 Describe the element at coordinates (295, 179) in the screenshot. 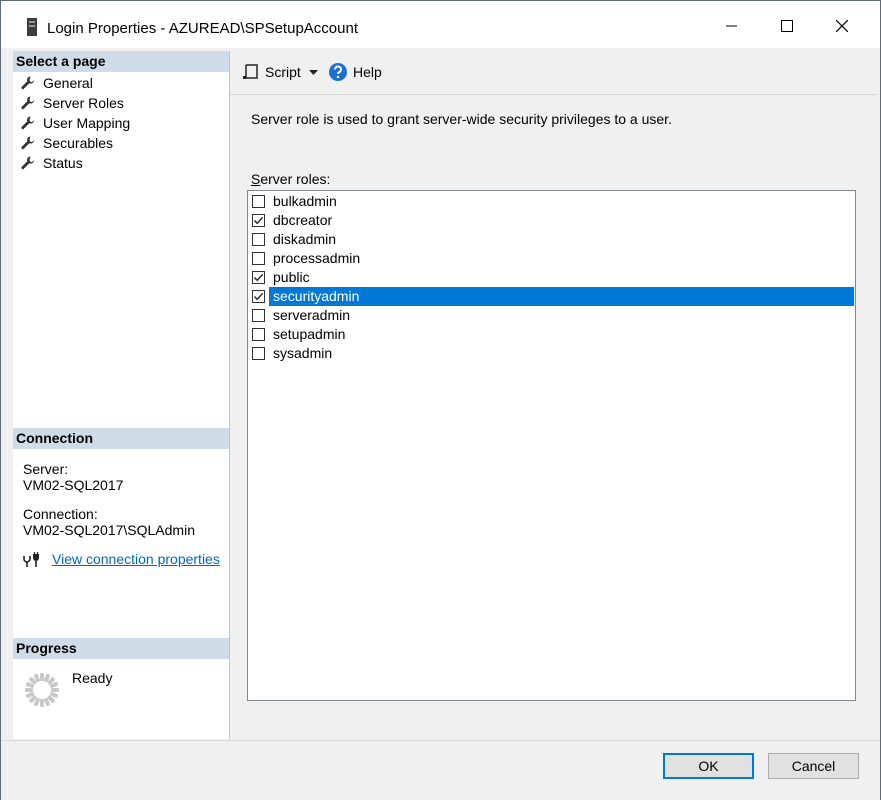

I see `server-roles-label-text: erver roles:` at that location.